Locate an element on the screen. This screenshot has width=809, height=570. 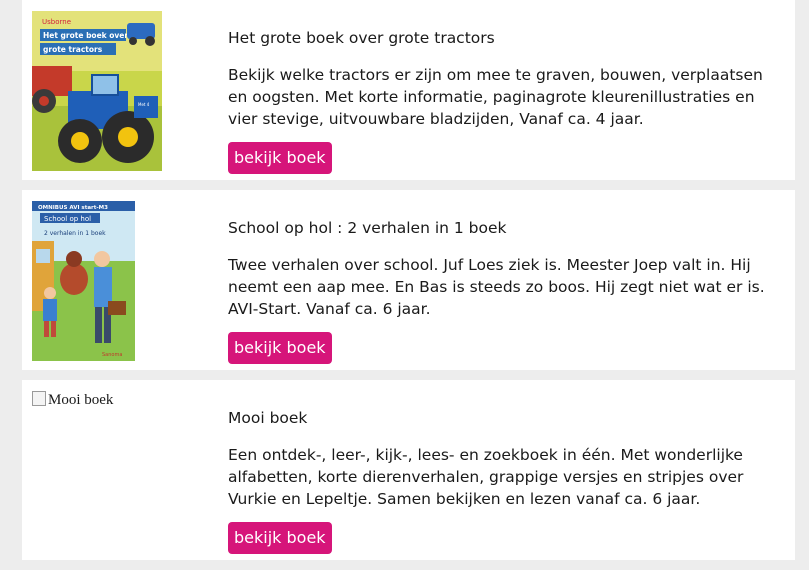
book-title: School op hol : 2 verhalen in 1 boek is located at coordinates (367, 228).